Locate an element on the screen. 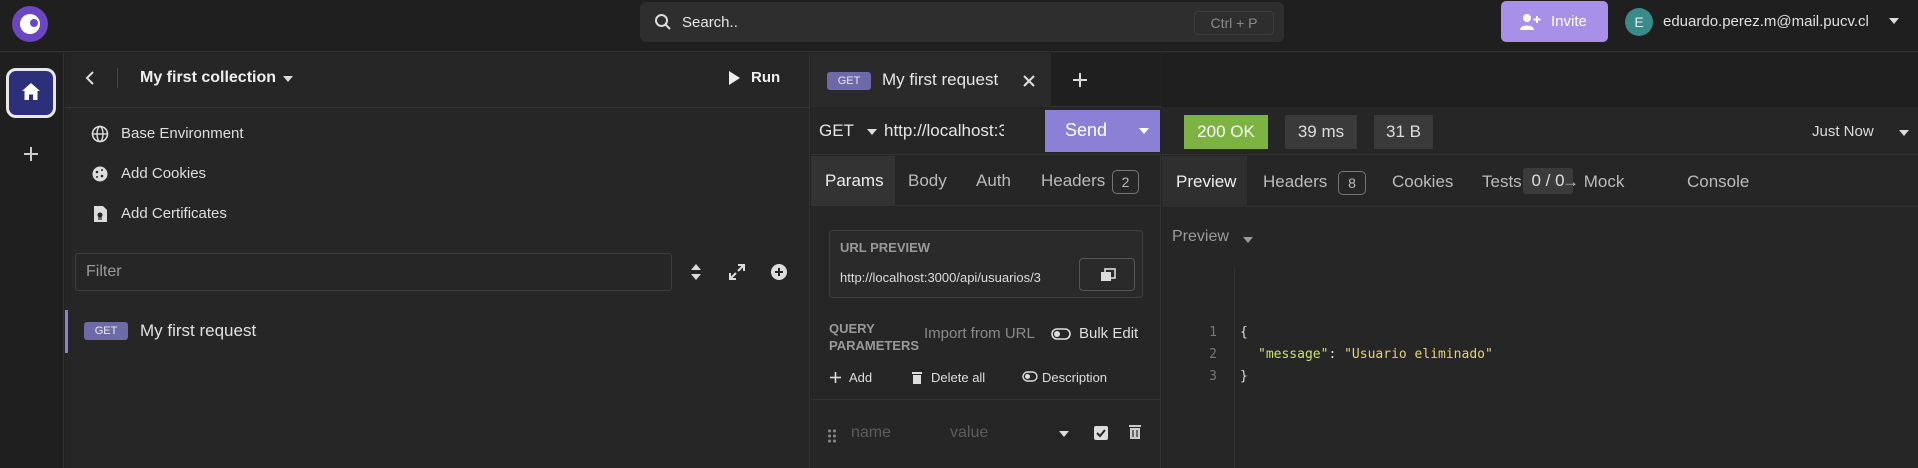 This screenshot has height=468, width=1918. param-value-input: value is located at coordinates (969, 433).